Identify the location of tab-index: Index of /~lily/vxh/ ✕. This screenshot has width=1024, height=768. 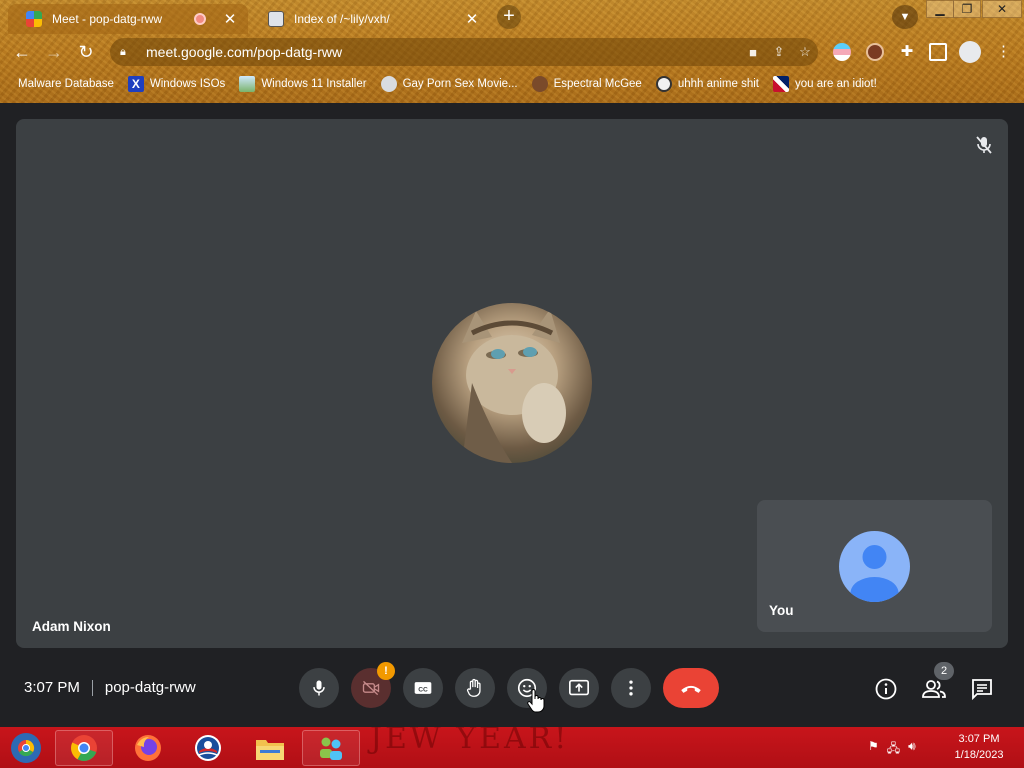
(370, 19).